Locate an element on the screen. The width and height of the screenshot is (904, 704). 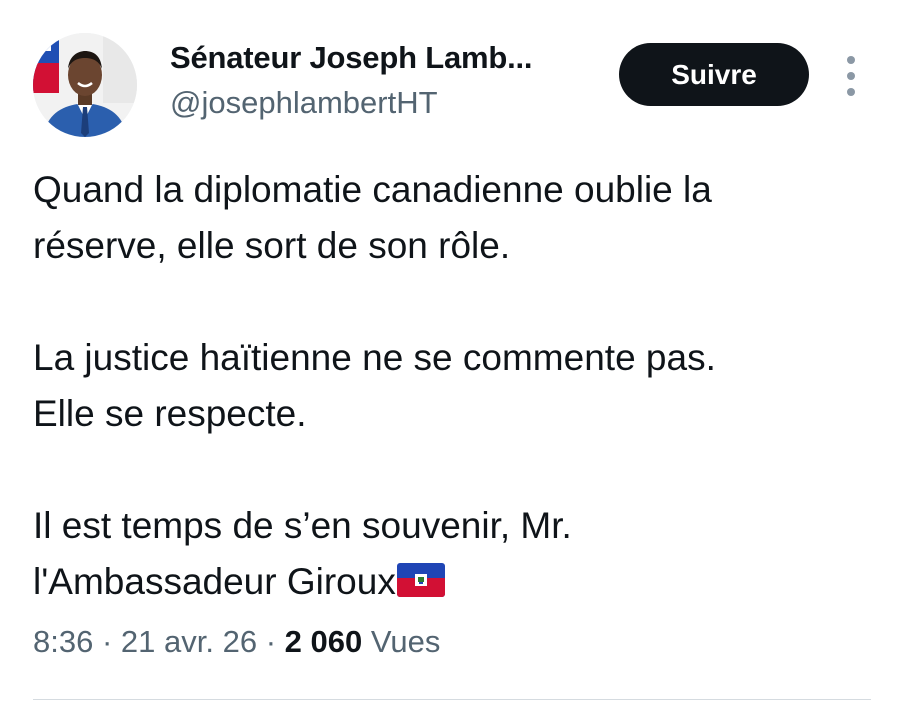
user-handle: @josephlambertHT is located at coordinates (304, 103).